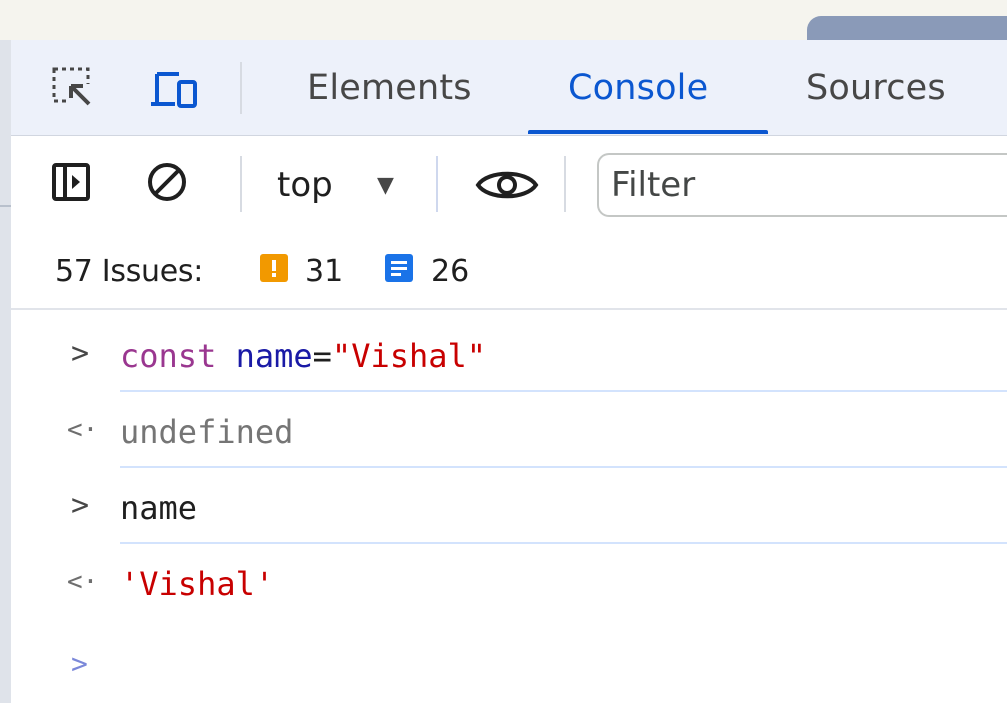 Image resolution: width=1007 pixels, height=703 pixels. What do you see at coordinates (450, 271) in the screenshot?
I see `info-count: 26` at bounding box center [450, 271].